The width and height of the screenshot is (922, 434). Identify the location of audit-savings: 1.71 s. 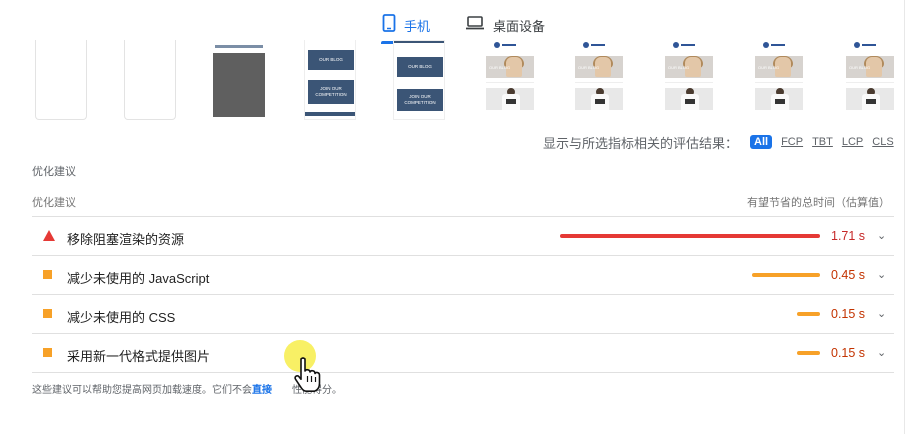
(848, 236).